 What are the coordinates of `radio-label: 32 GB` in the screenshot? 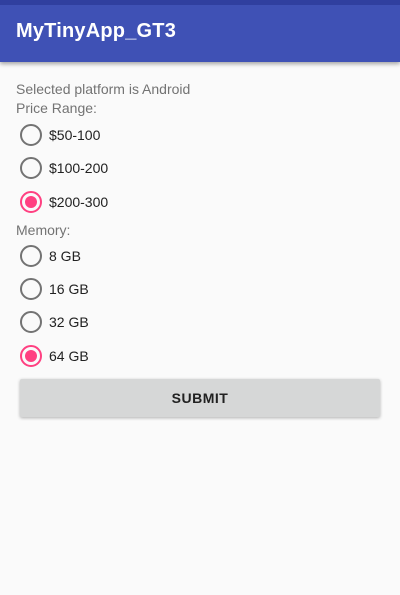 It's located at (69, 322).